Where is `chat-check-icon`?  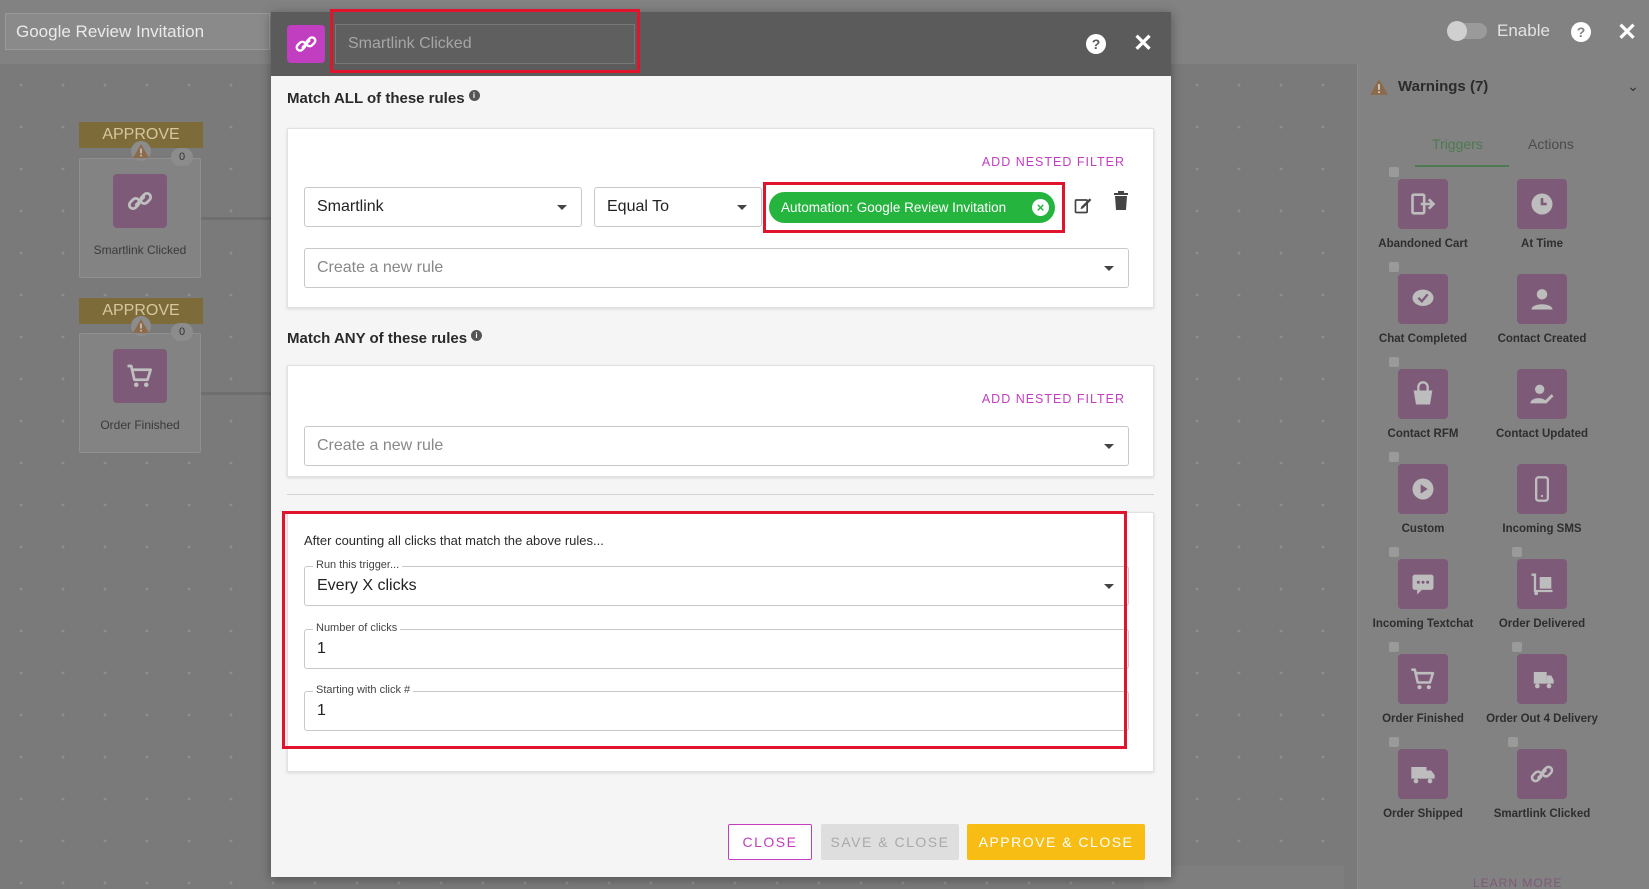
chat-check-icon is located at coordinates (1423, 299).